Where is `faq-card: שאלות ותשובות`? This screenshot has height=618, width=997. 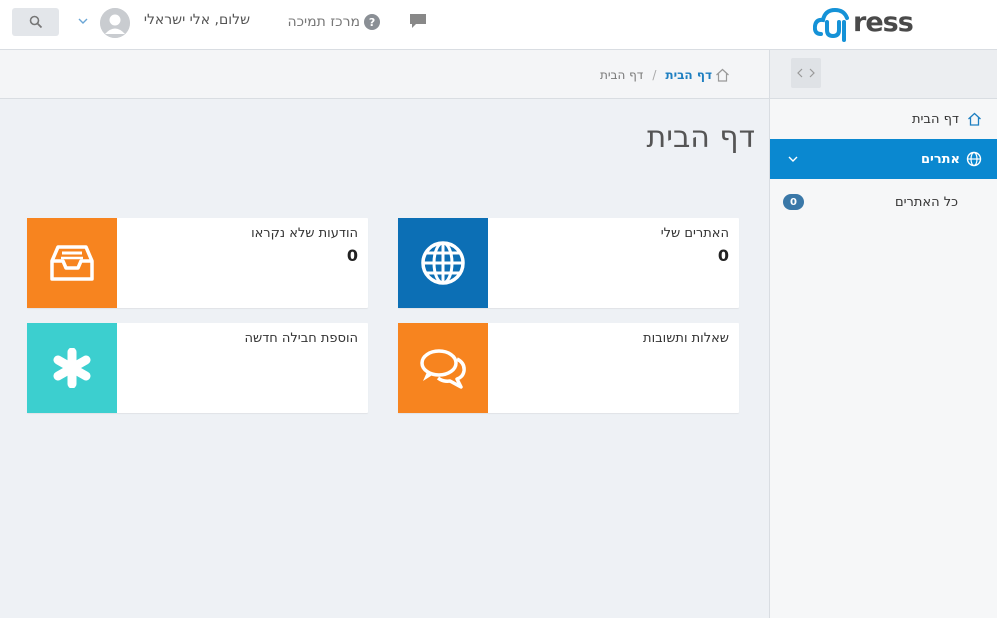 faq-card: שאלות ותשובות is located at coordinates (568, 368).